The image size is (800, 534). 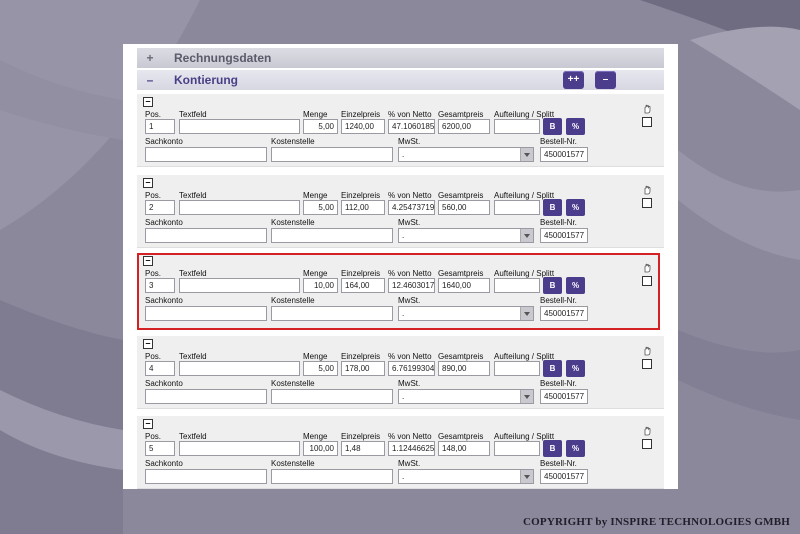 What do you see at coordinates (464, 448) in the screenshot?
I see `gesamtpreis-input: 148,00` at bounding box center [464, 448].